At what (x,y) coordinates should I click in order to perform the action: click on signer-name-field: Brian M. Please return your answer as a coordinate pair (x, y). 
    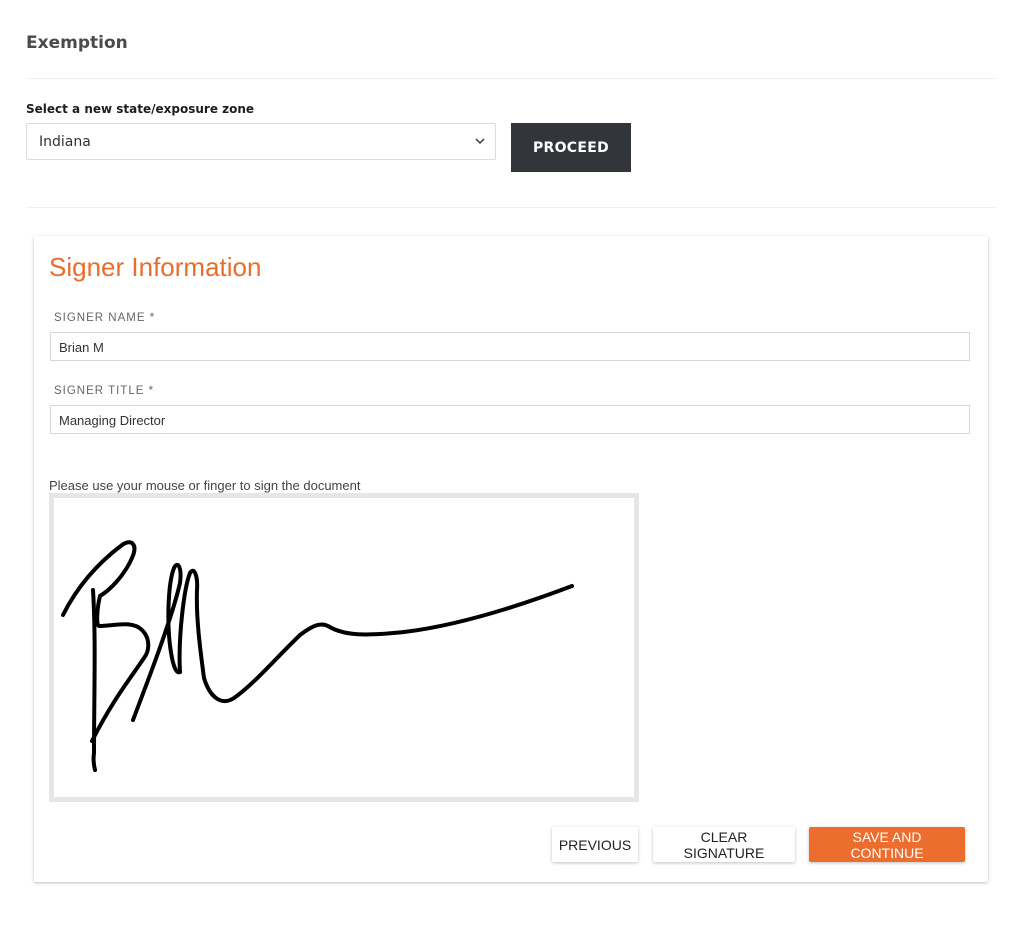
    Looking at the image, I should click on (510, 346).